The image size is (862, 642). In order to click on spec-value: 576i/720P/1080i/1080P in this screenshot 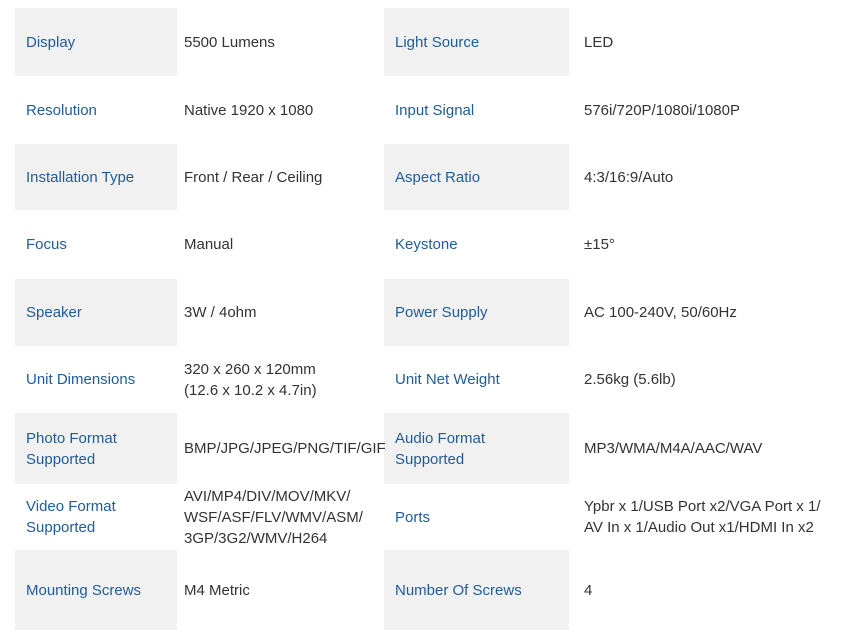, I will do `click(662, 110)`.